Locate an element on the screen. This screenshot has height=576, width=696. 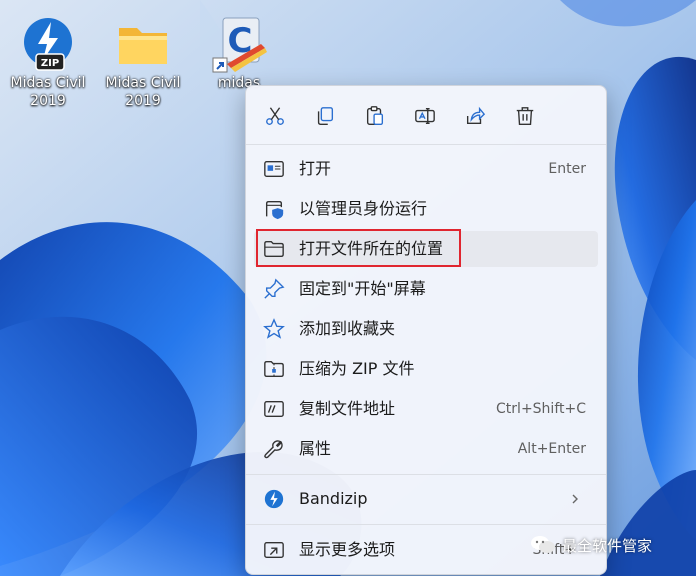
menu-item-properties: 属性 Alt+Enter is located at coordinates (426, 449).